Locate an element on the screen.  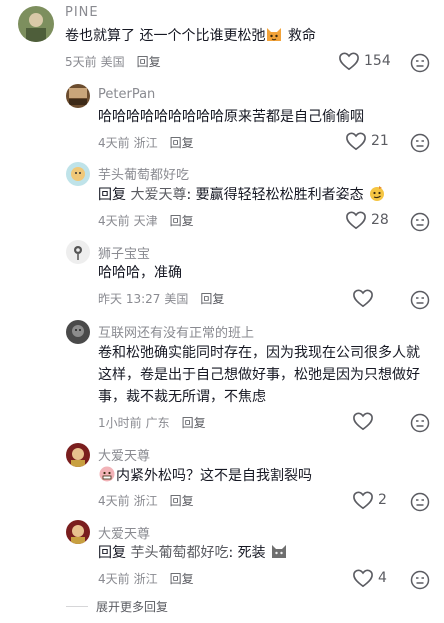
comment-meta: 昨天 13:27 美国 回复 is located at coordinates (161, 298).